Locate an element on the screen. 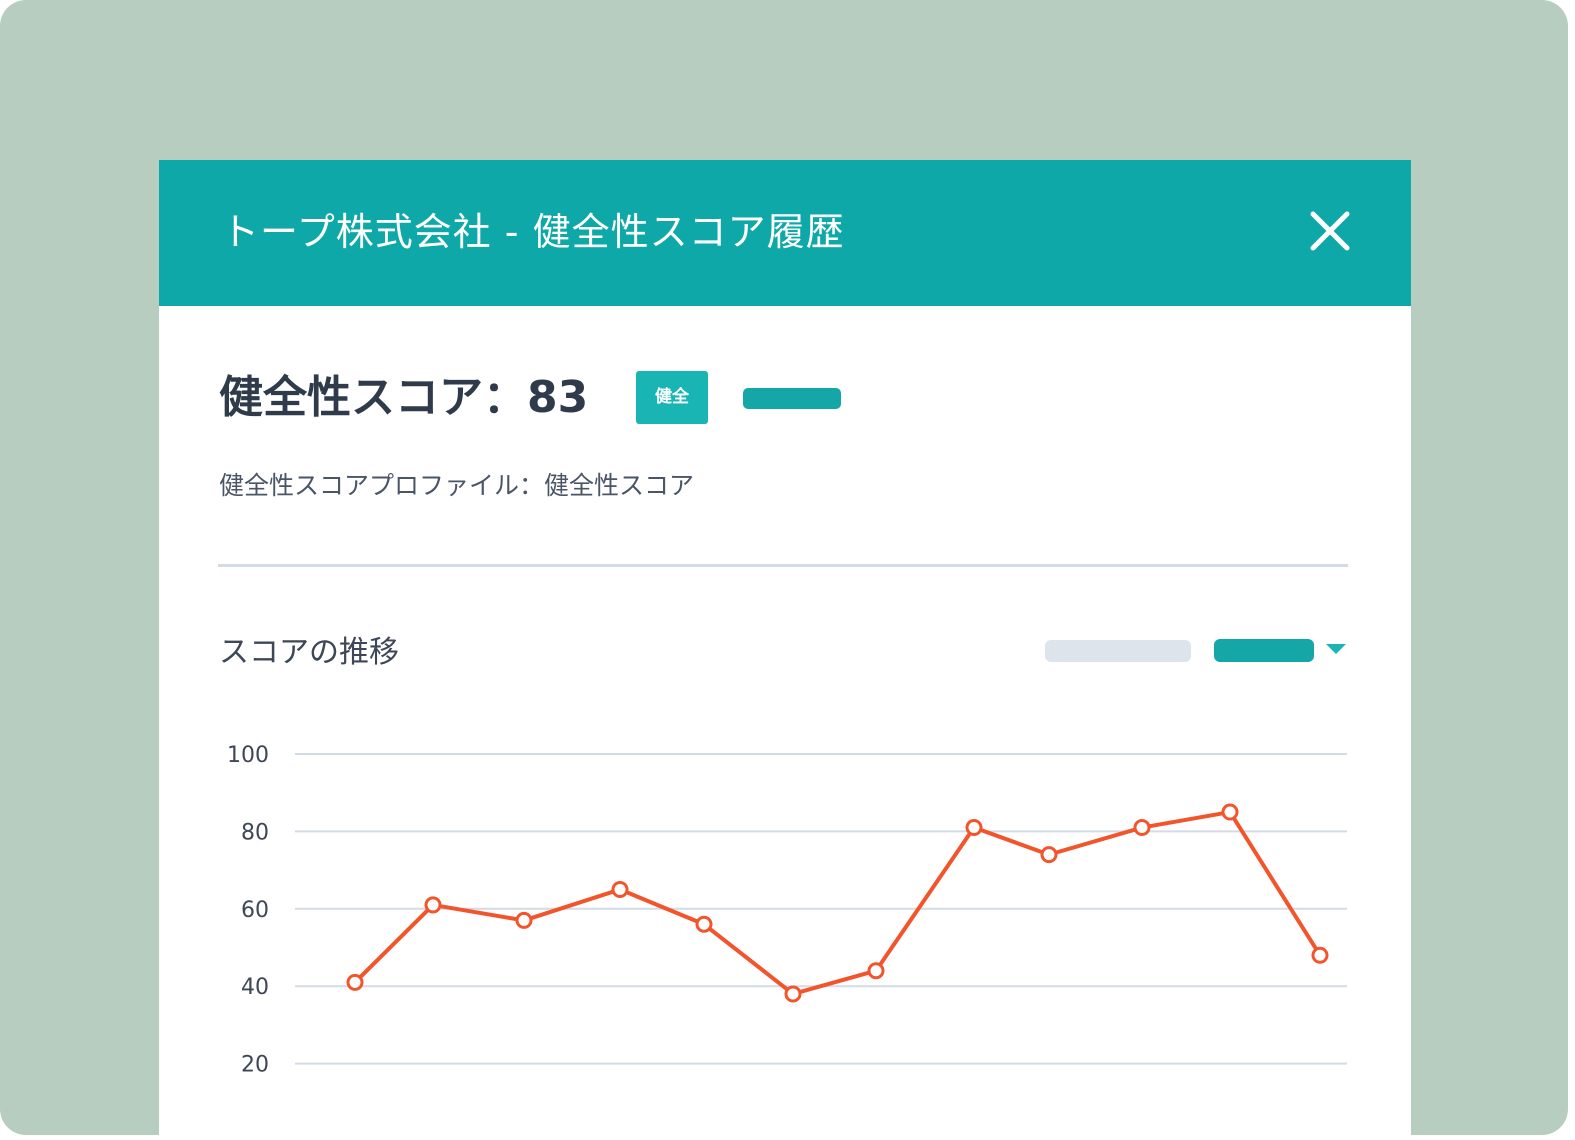 The image size is (1575, 1140). series-line is located at coordinates (837, 903).